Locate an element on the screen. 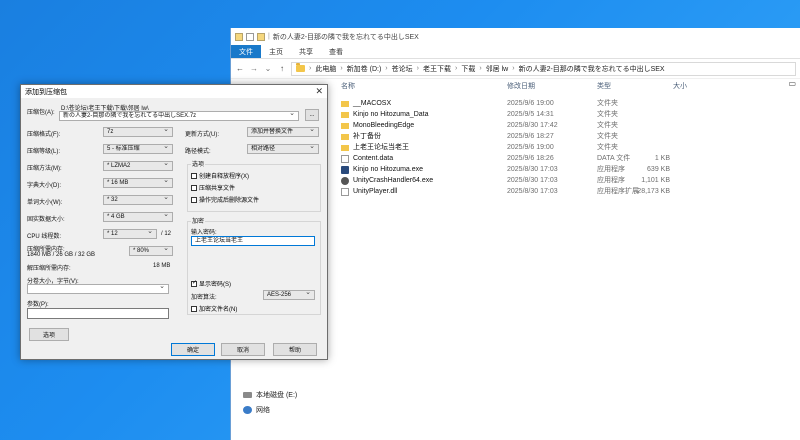  back-icon: ← is located at coordinates (240, 68).